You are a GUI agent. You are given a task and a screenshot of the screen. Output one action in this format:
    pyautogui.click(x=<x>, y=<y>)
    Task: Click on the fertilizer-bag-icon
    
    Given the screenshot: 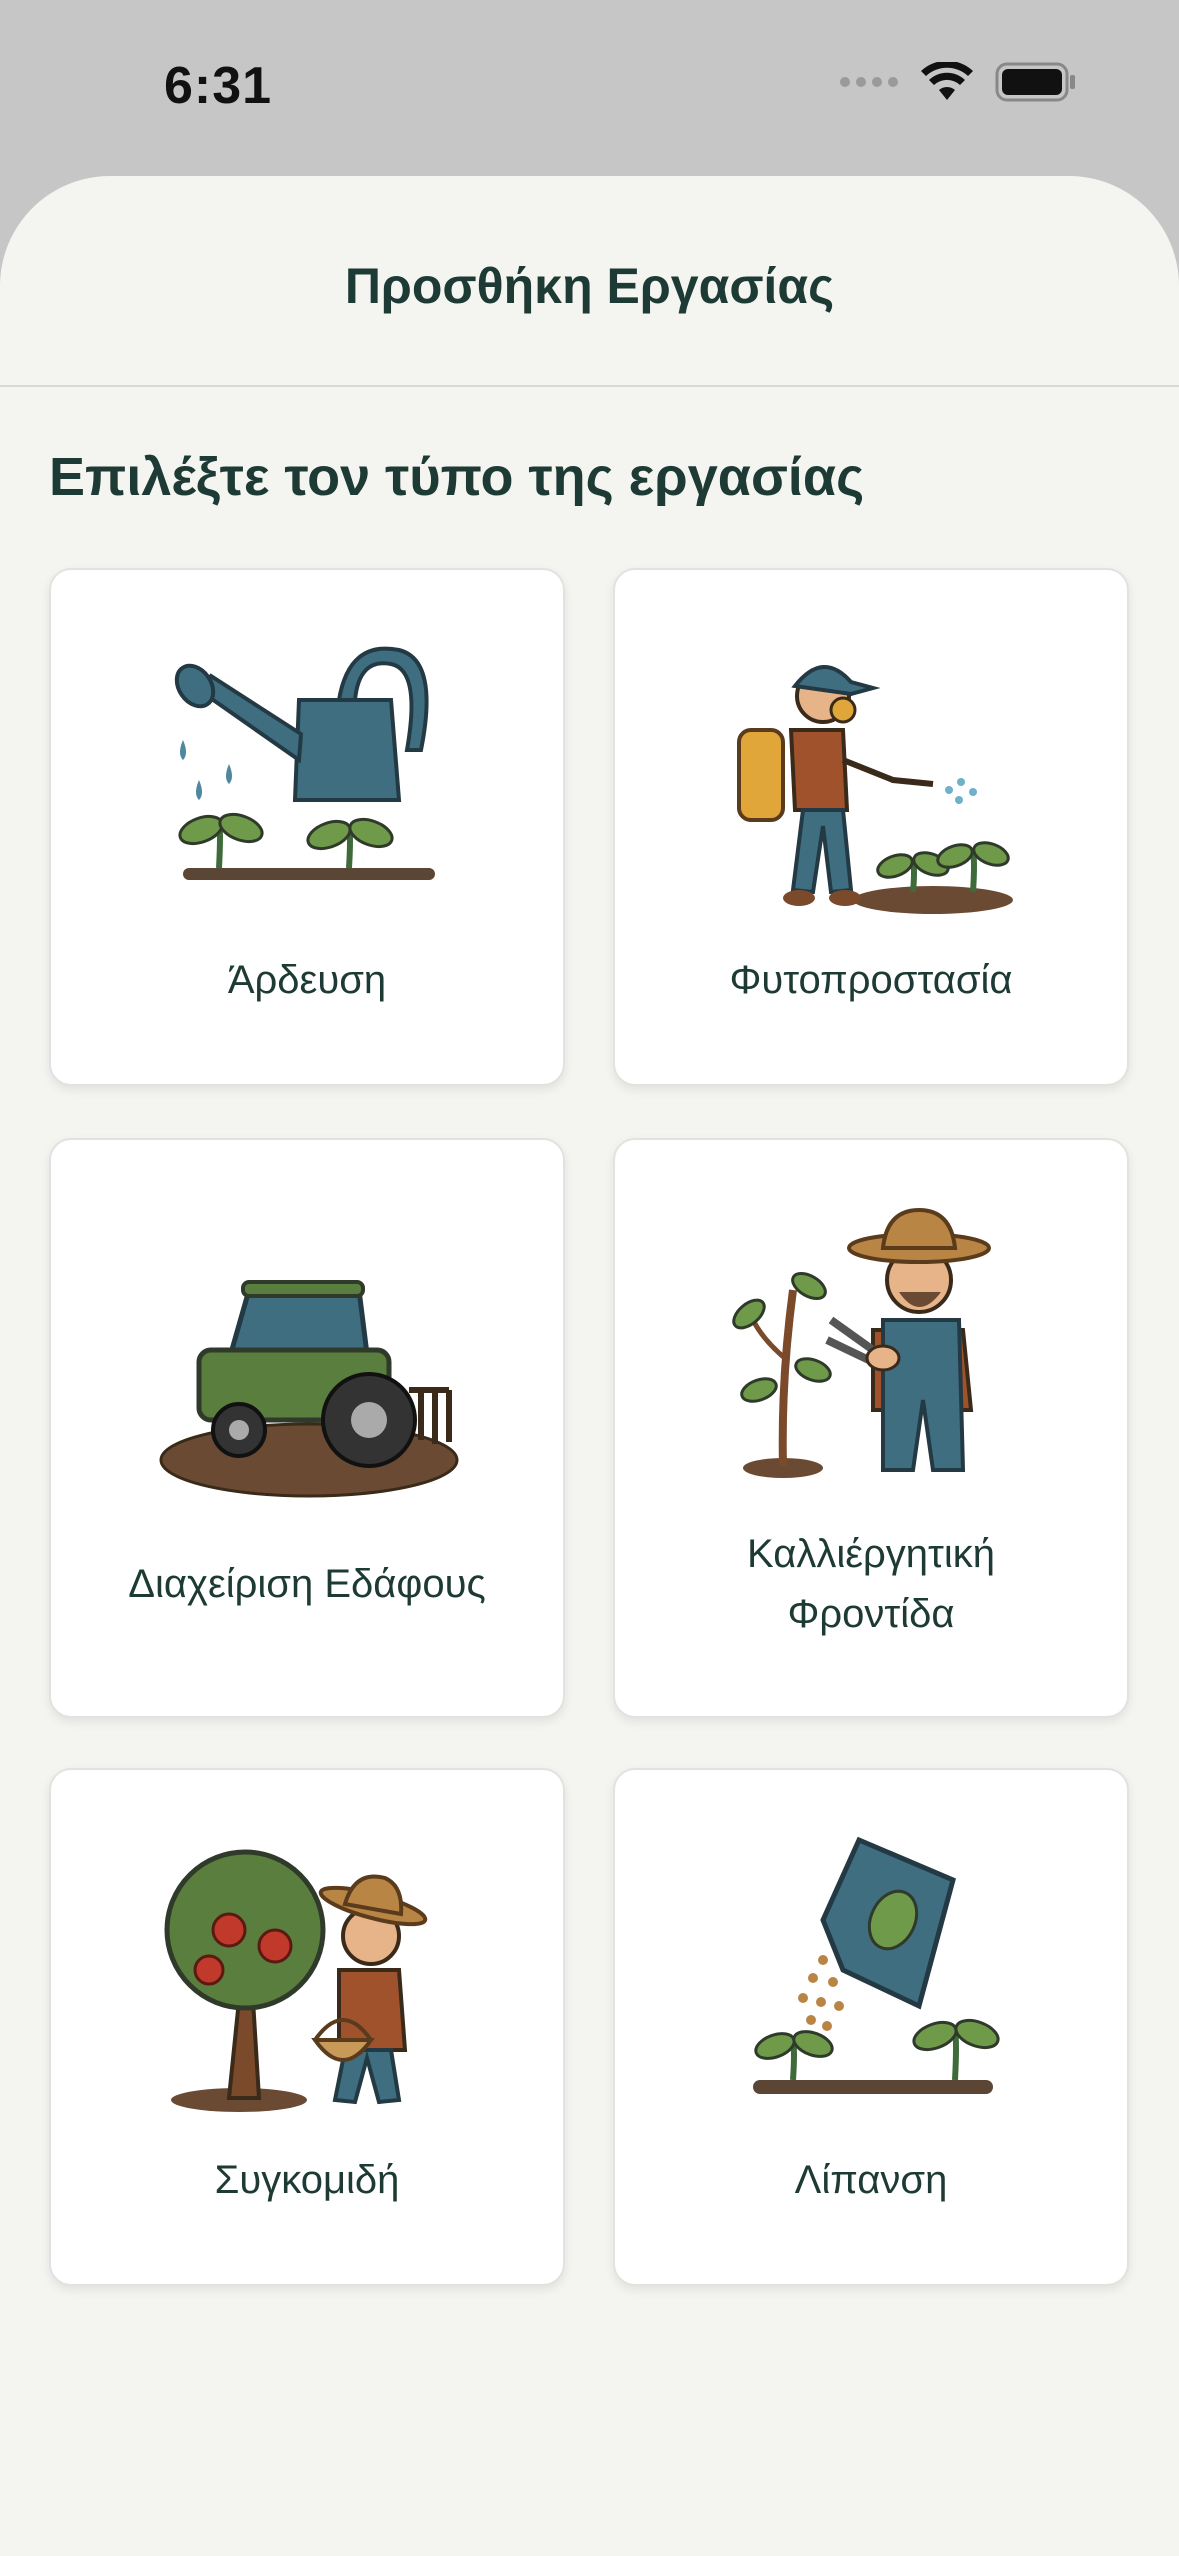 What is the action you would take?
    pyautogui.click(x=876, y=1965)
    